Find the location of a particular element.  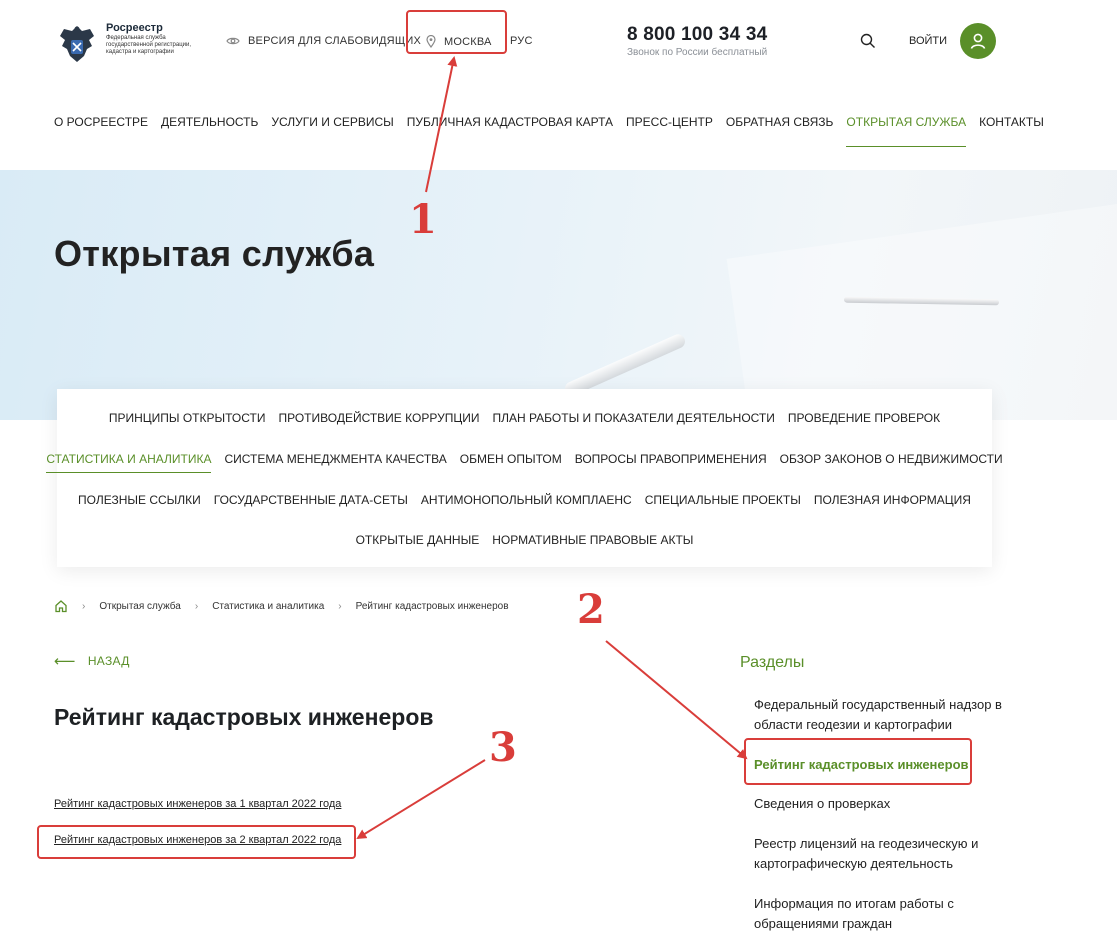

login-link: ВОЙТИ is located at coordinates (928, 41).